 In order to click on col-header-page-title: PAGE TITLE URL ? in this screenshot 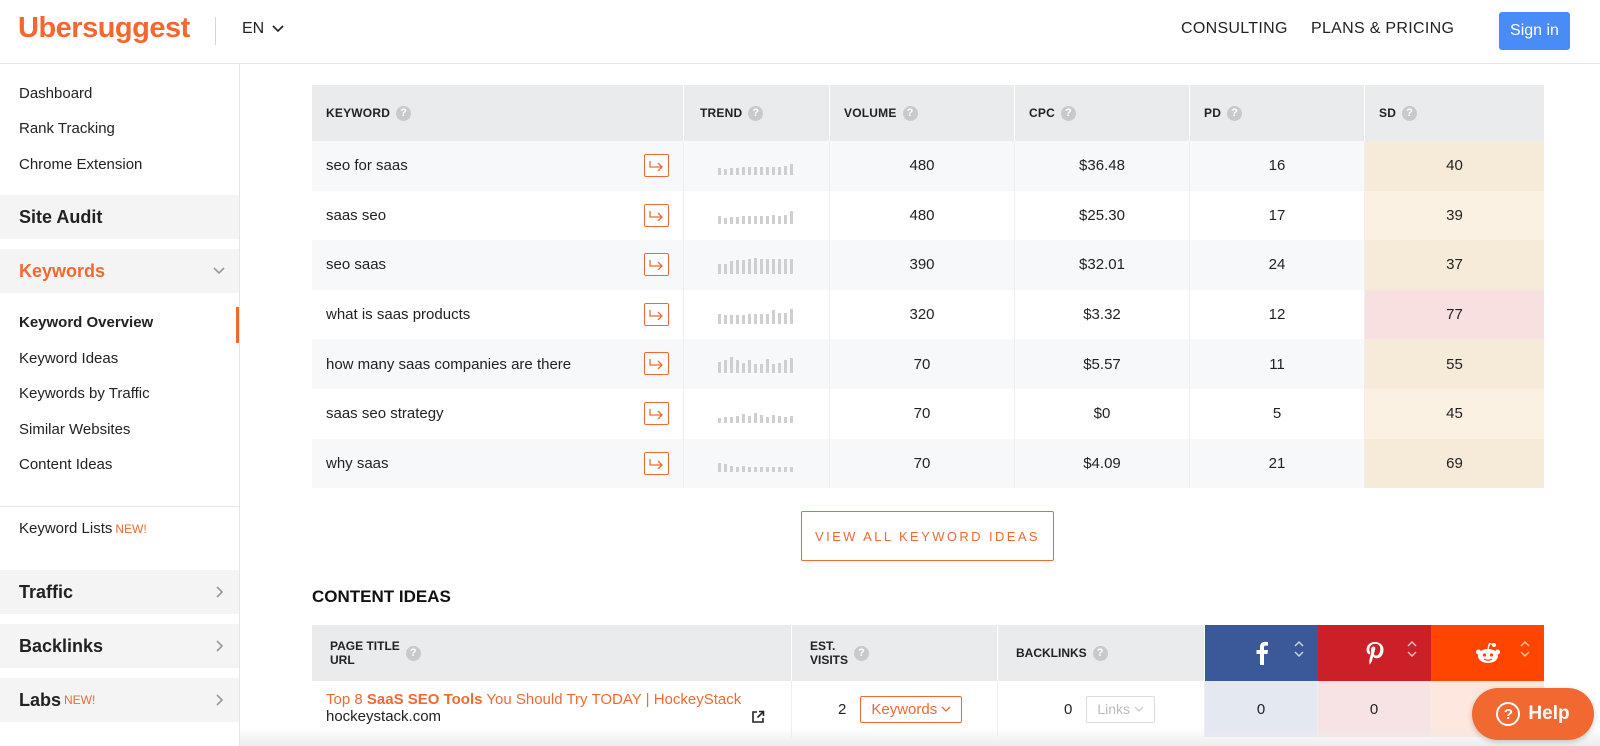, I will do `click(552, 653)`.